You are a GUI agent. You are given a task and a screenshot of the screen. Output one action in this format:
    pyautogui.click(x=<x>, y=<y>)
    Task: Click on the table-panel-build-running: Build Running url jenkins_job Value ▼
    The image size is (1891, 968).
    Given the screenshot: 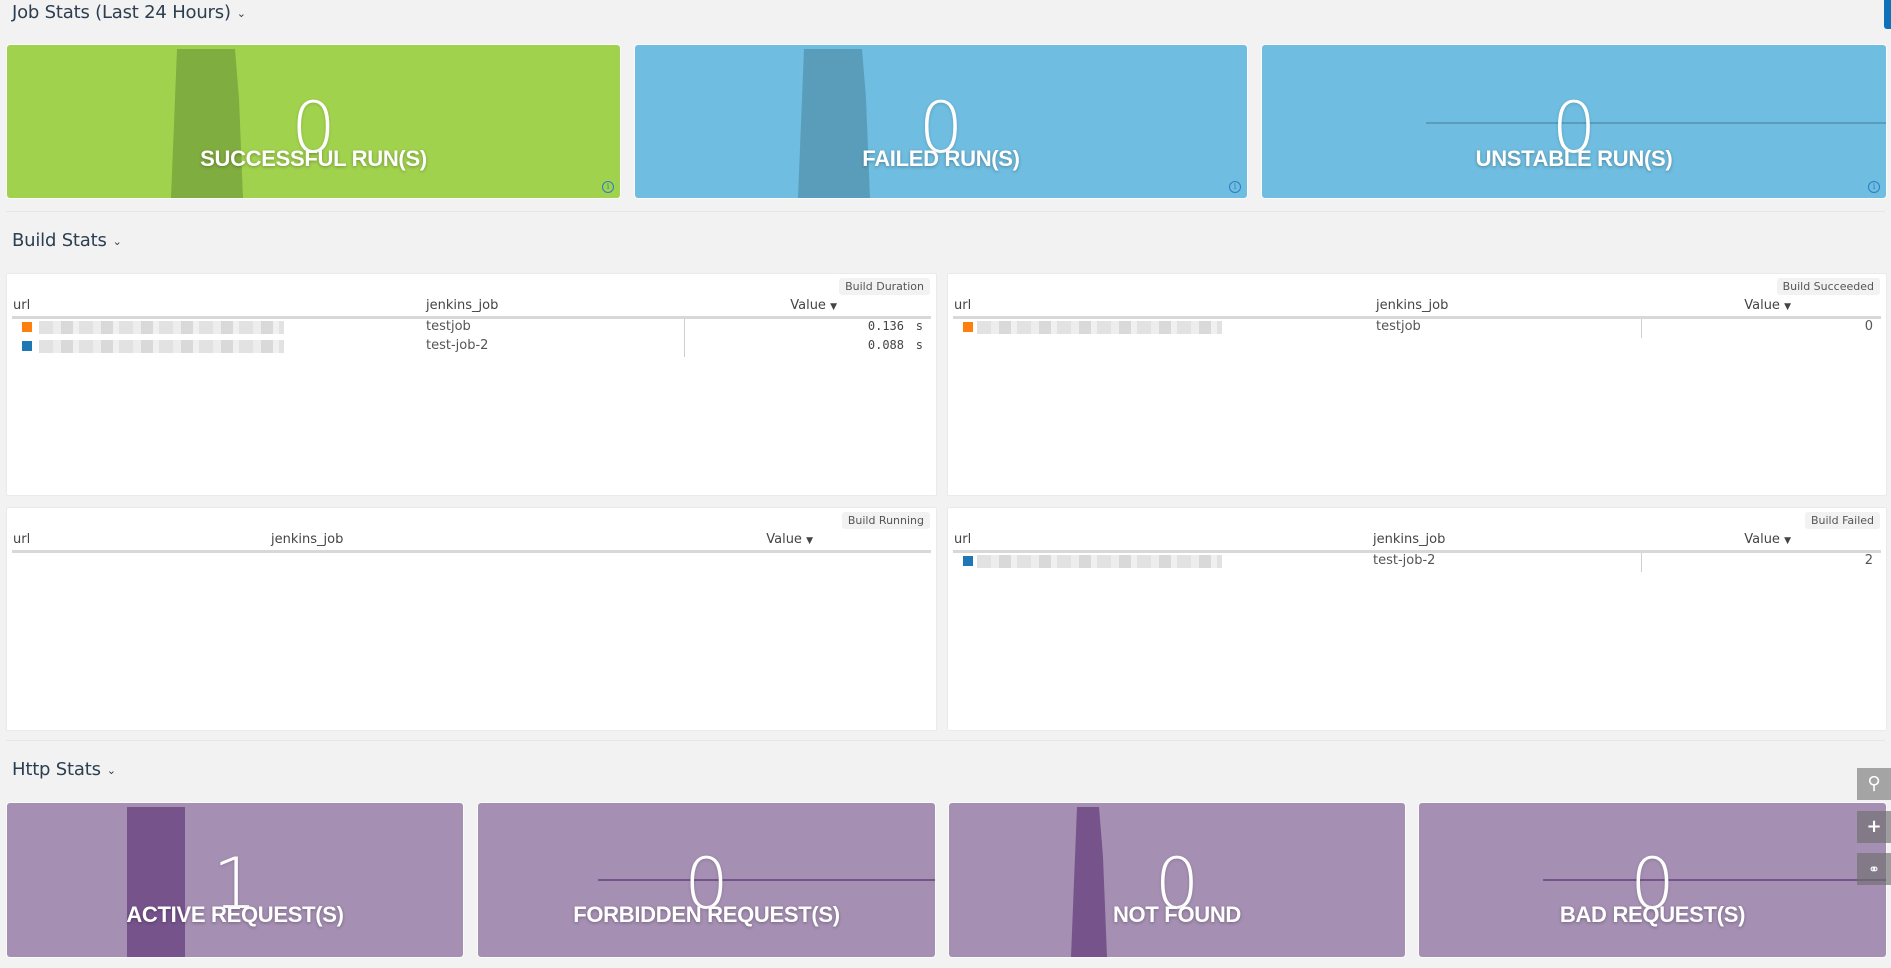 What is the action you would take?
    pyautogui.click(x=471, y=619)
    